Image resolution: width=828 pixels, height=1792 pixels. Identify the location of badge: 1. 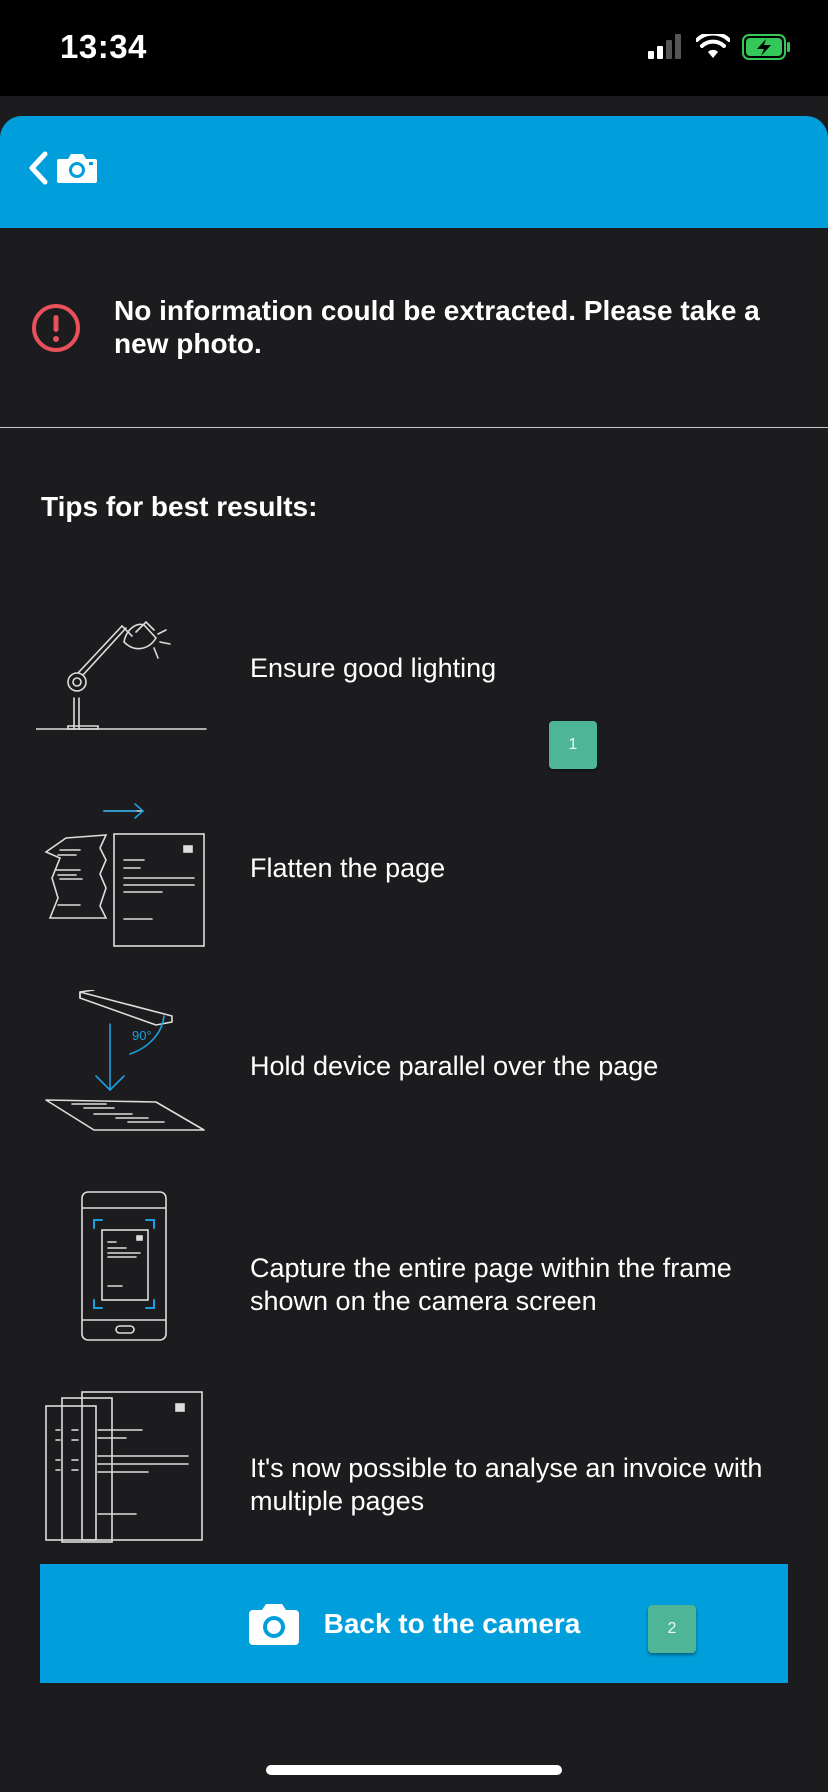
(573, 745).